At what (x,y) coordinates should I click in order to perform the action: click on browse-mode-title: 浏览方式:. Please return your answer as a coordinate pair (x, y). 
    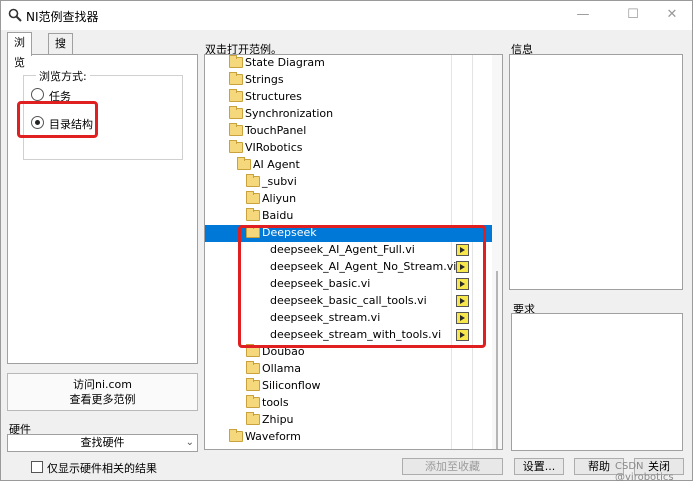
    Looking at the image, I should click on (63, 76).